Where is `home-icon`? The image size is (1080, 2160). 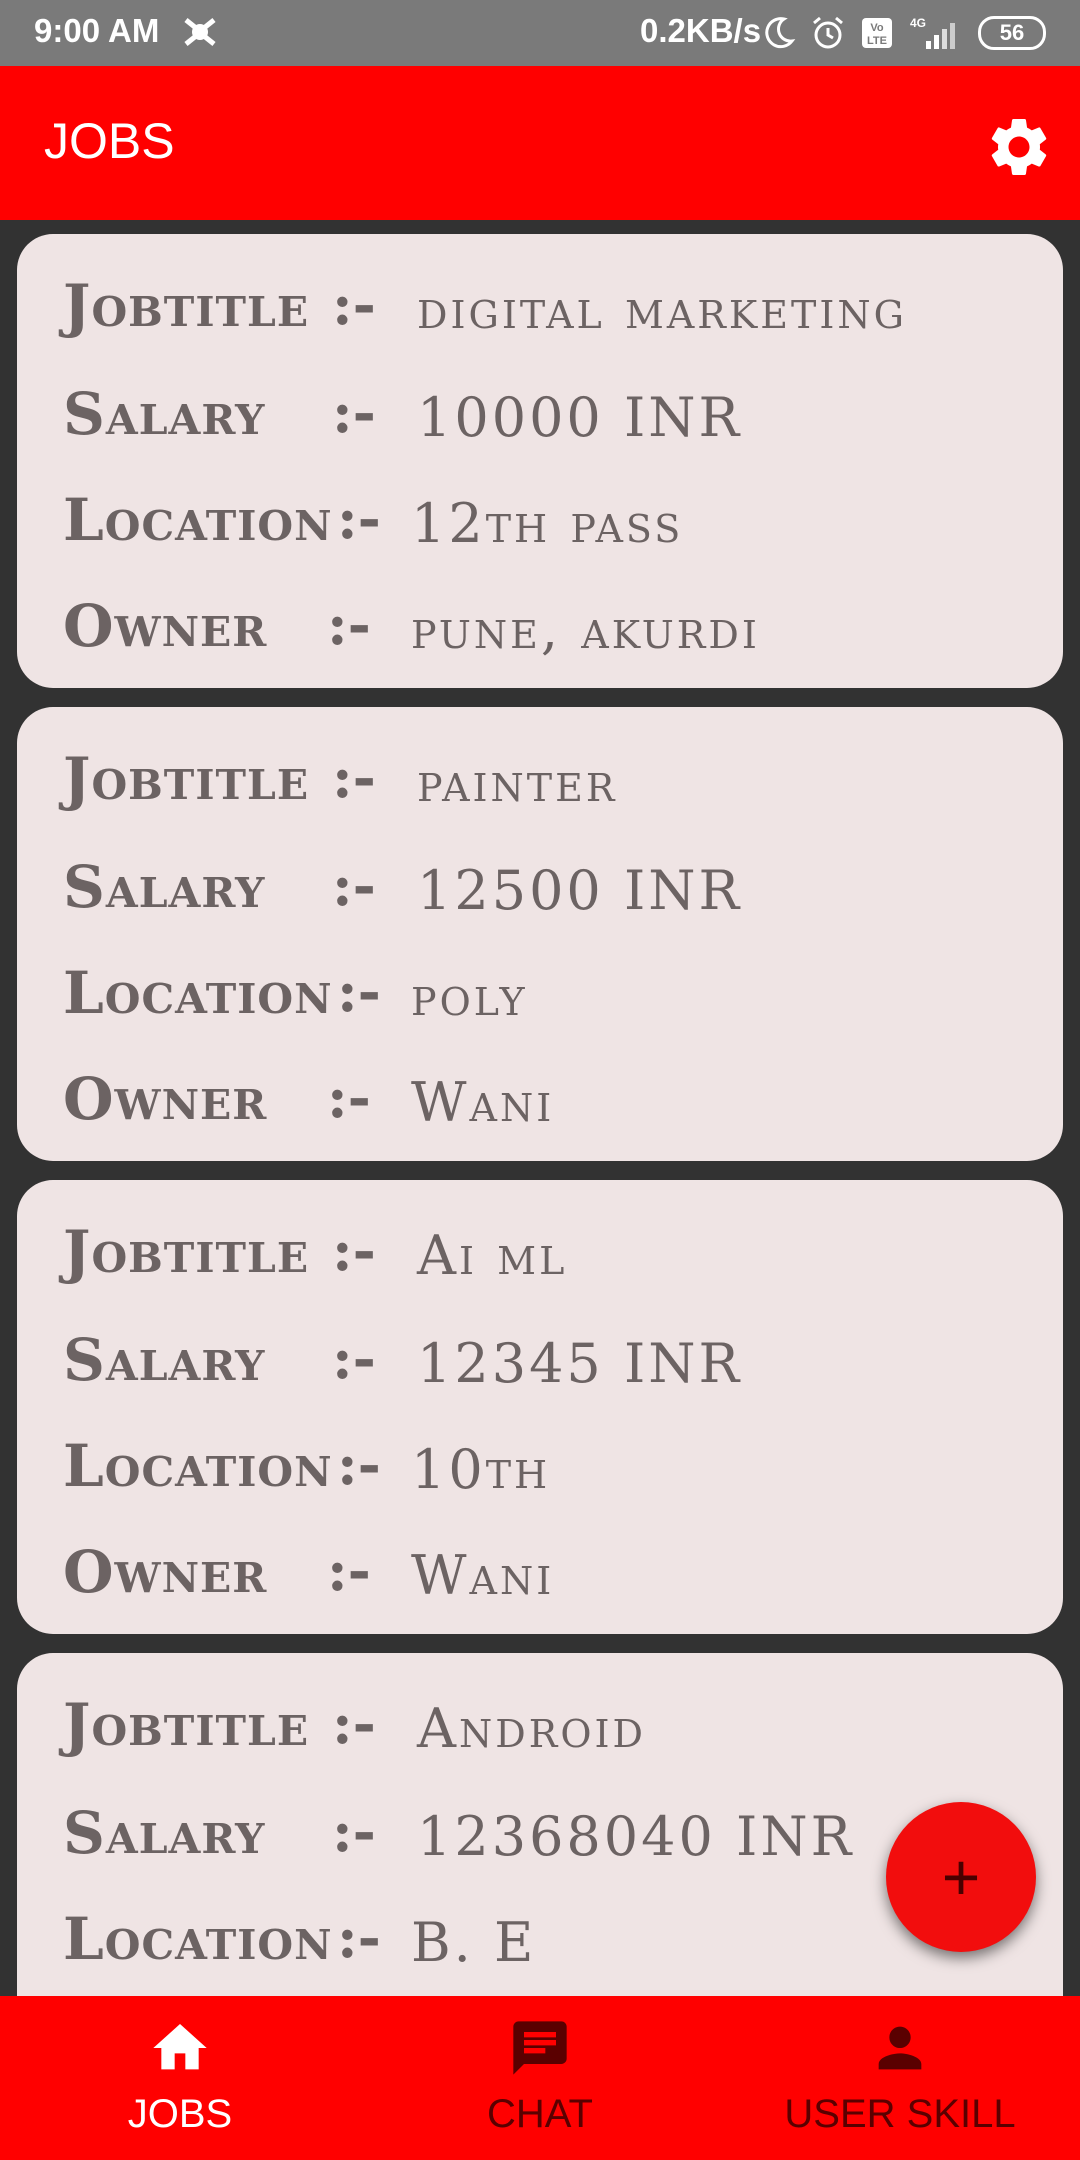 home-icon is located at coordinates (180, 2047).